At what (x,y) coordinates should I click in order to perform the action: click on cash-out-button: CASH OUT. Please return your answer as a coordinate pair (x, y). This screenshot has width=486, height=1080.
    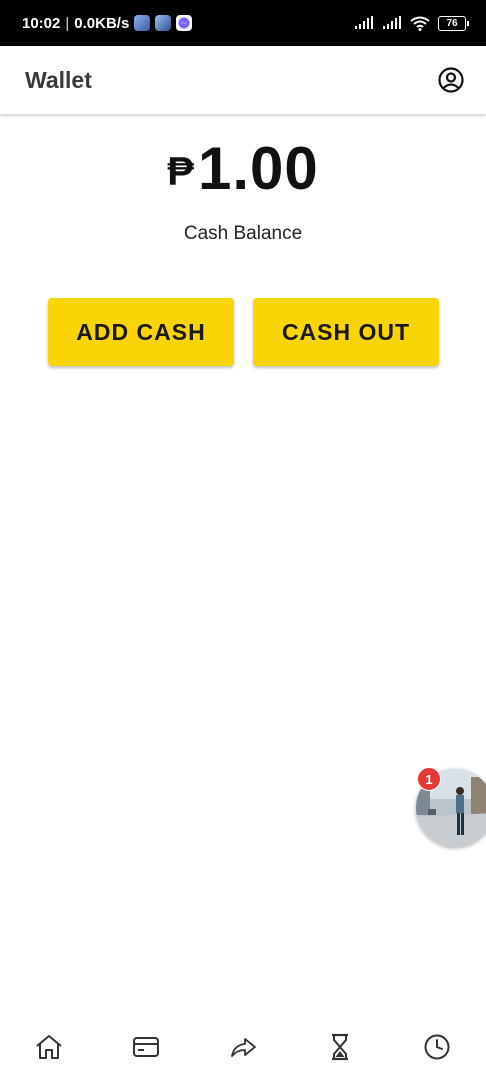
    Looking at the image, I should click on (346, 332).